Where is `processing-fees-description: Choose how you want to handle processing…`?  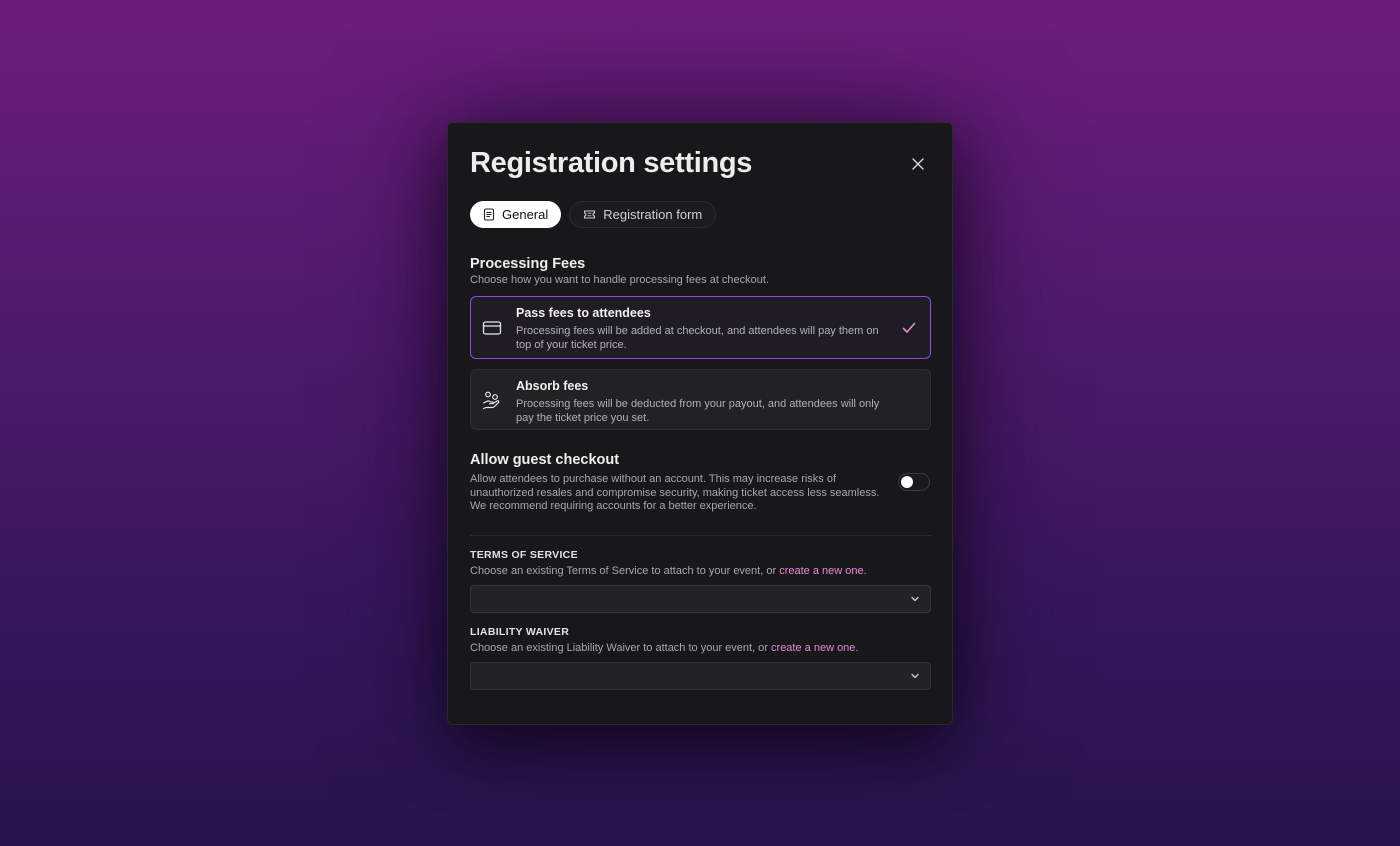
processing-fees-description: Choose how you want to handle processing… is located at coordinates (620, 280).